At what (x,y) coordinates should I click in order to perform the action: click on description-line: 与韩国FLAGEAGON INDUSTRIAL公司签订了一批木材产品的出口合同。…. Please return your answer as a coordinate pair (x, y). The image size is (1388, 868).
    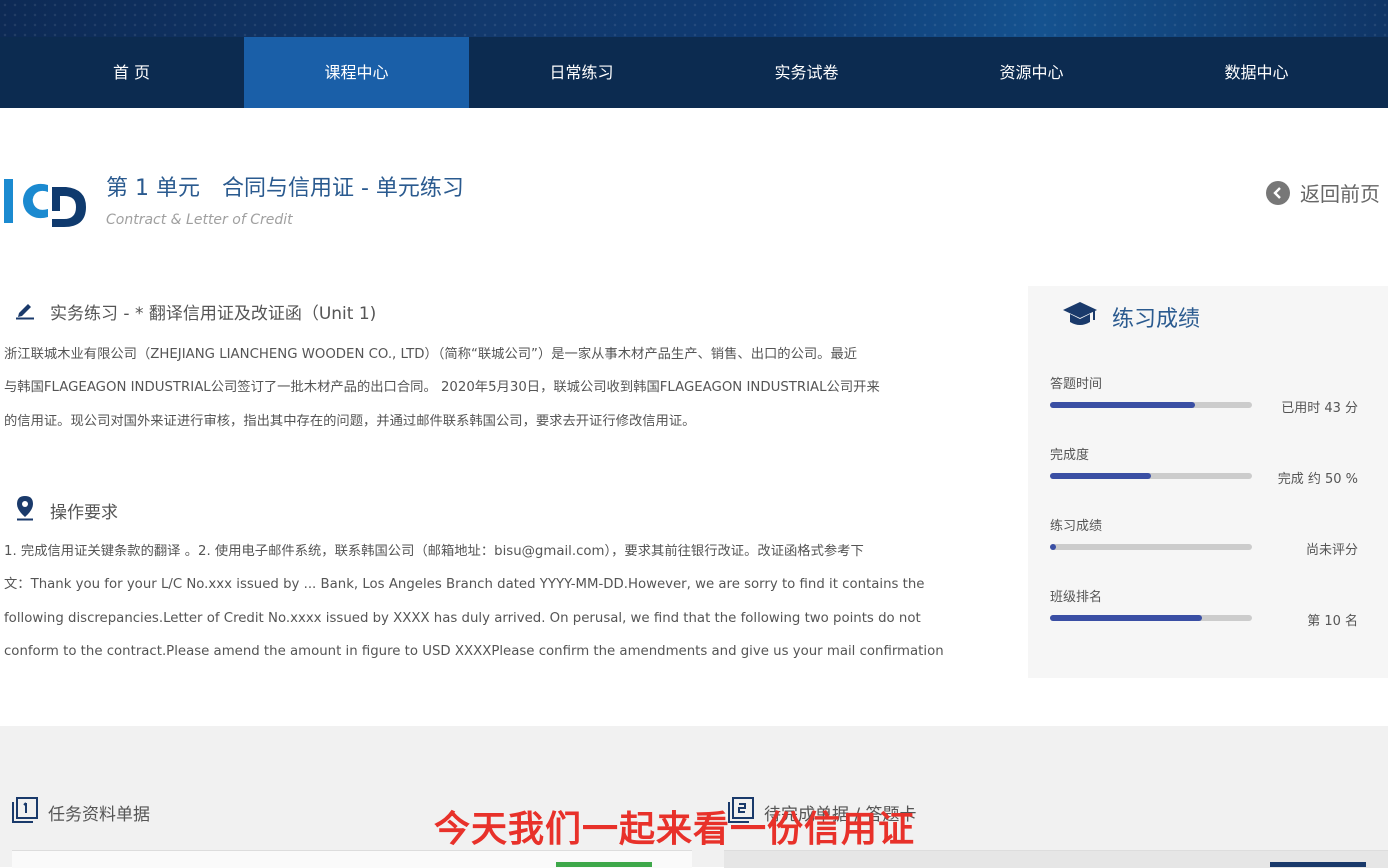
    Looking at the image, I should click on (442, 388).